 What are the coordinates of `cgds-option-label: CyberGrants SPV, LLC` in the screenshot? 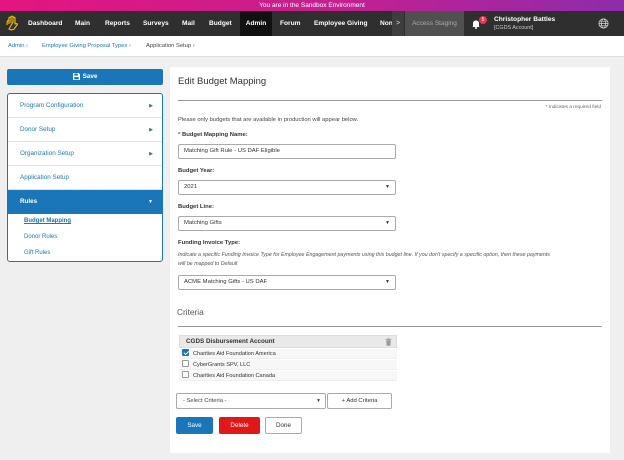 It's located at (222, 365).